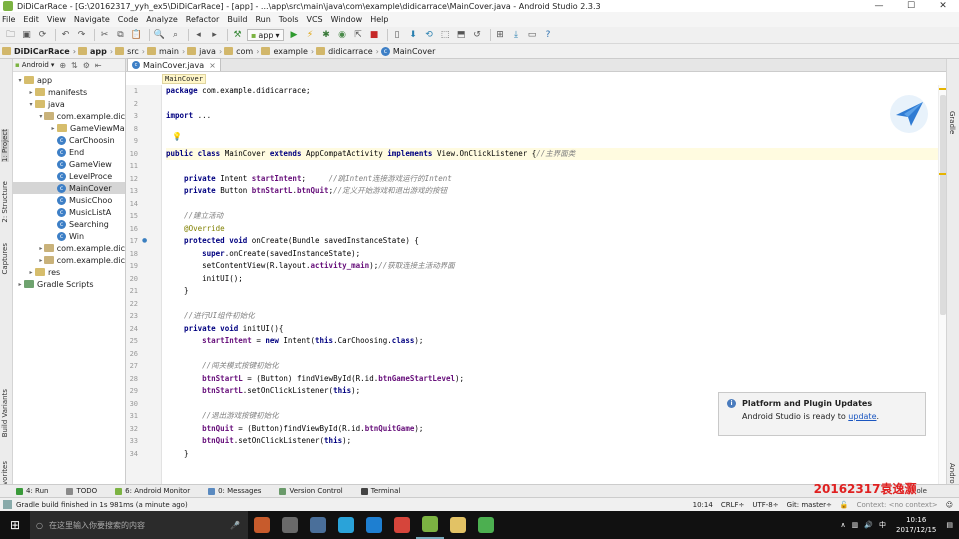  I want to click on tree-node: c End, so click(69, 152).